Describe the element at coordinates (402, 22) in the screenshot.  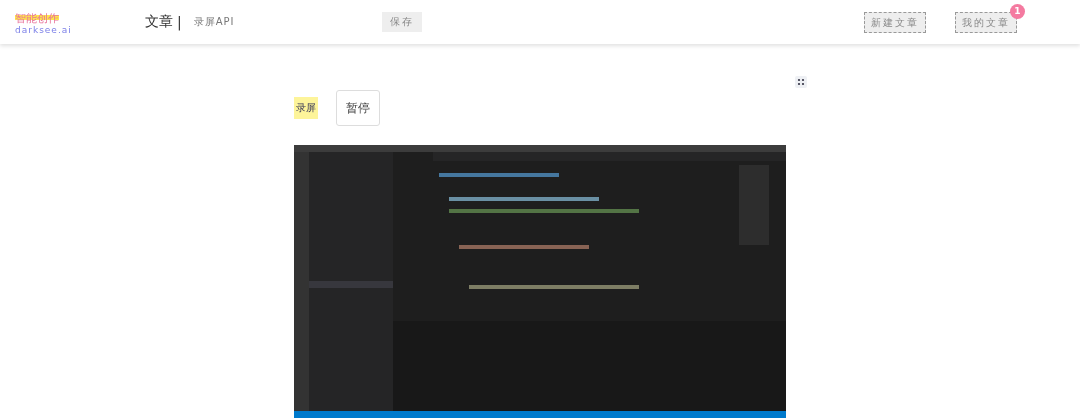
I see `save-button: 保存` at that location.